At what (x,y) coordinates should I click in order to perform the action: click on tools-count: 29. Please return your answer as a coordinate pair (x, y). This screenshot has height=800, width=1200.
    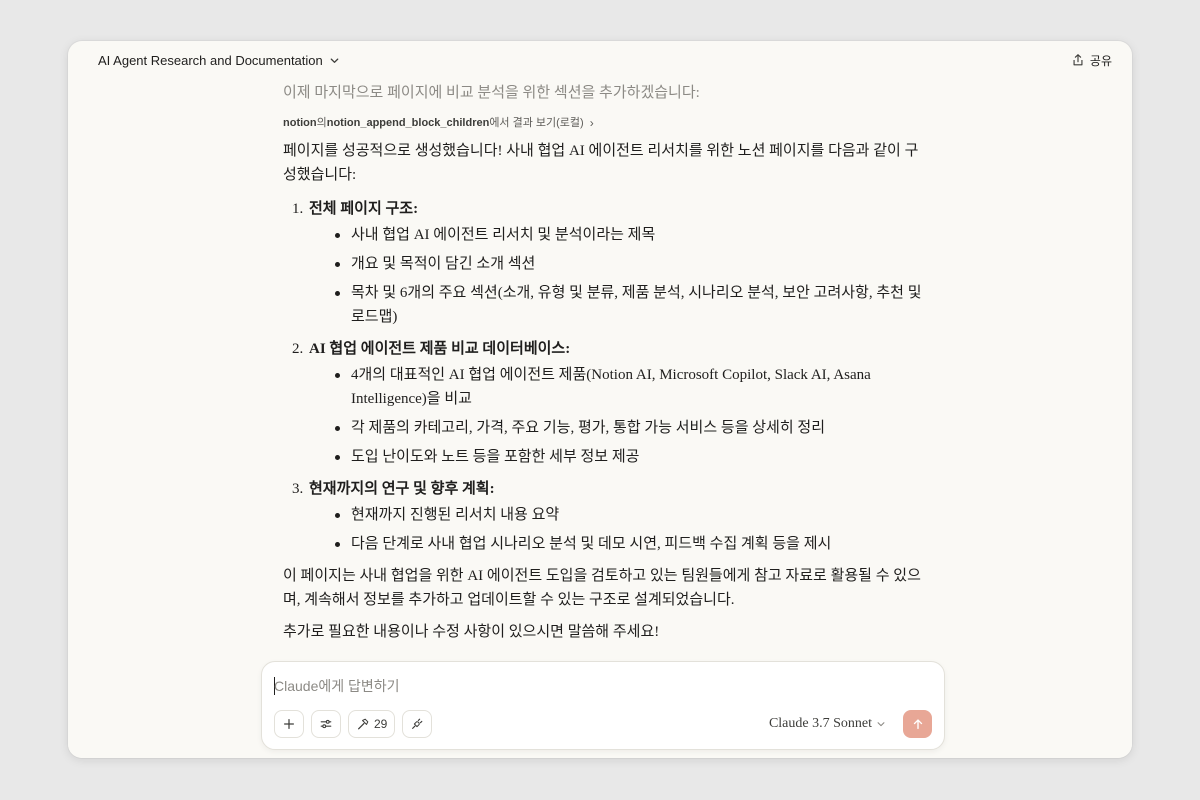
    Looking at the image, I should click on (381, 724).